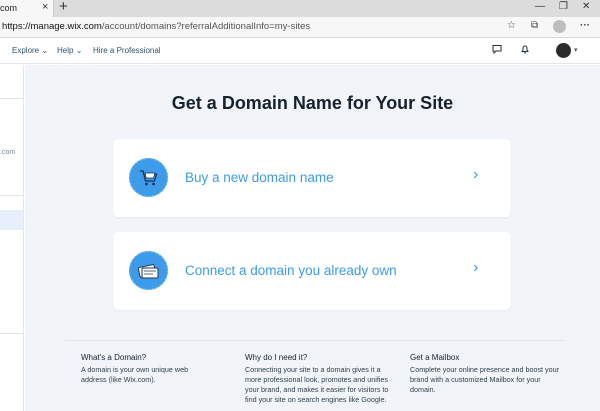  What do you see at coordinates (435, 357) in the screenshot?
I see `info-title: Get a Mailbox` at bounding box center [435, 357].